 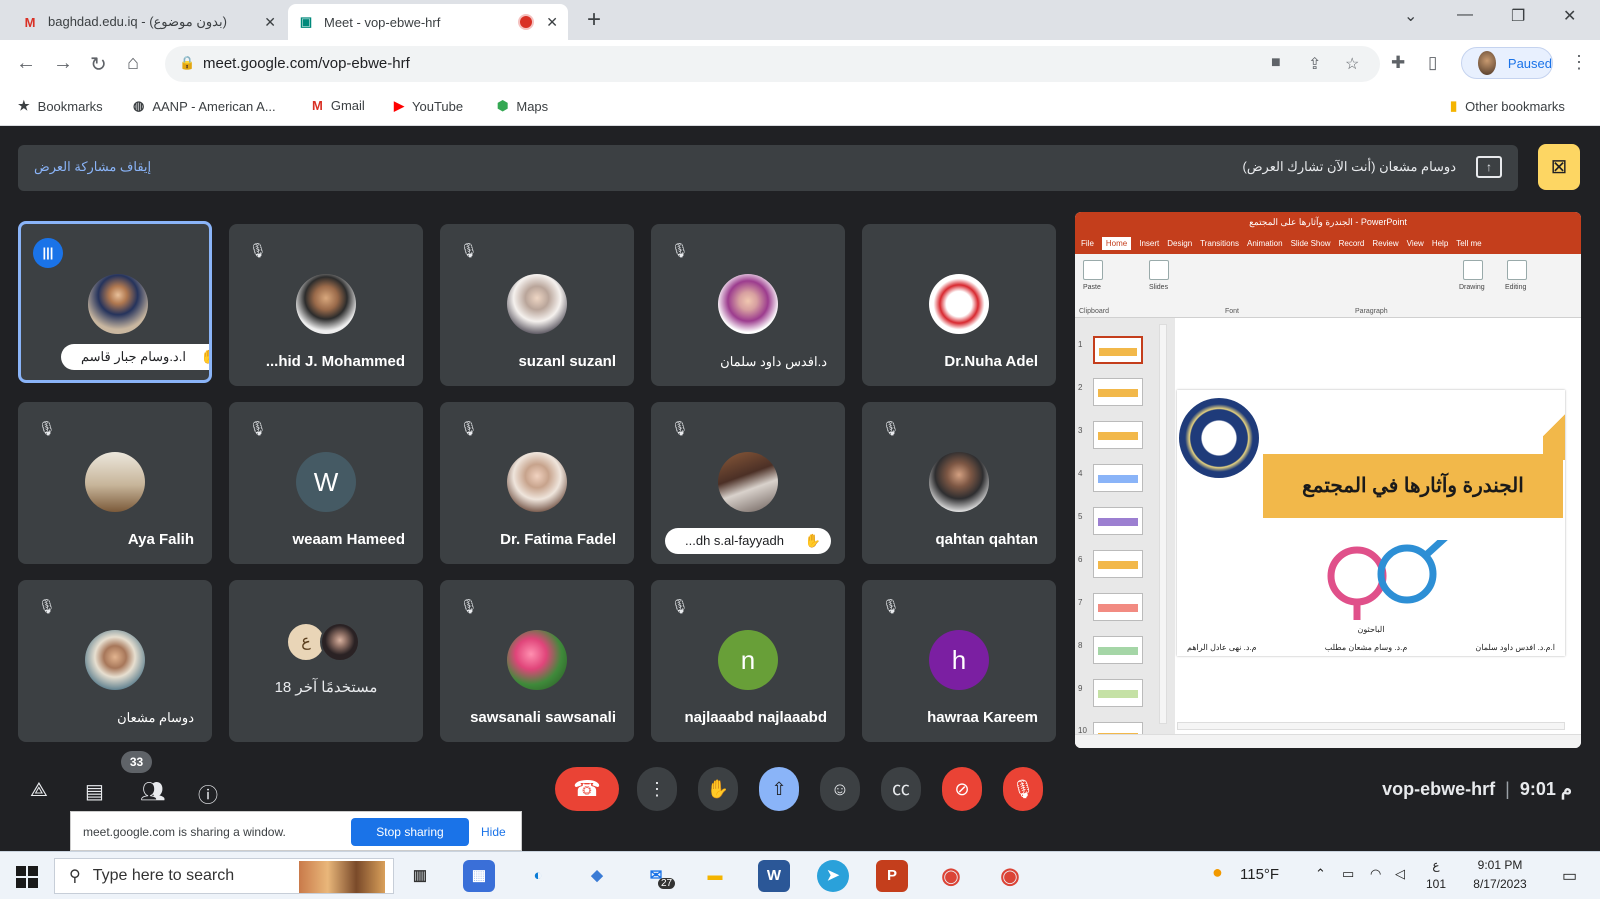 What do you see at coordinates (1432, 63) in the screenshot?
I see `side-panel-icon: ▯` at bounding box center [1432, 63].